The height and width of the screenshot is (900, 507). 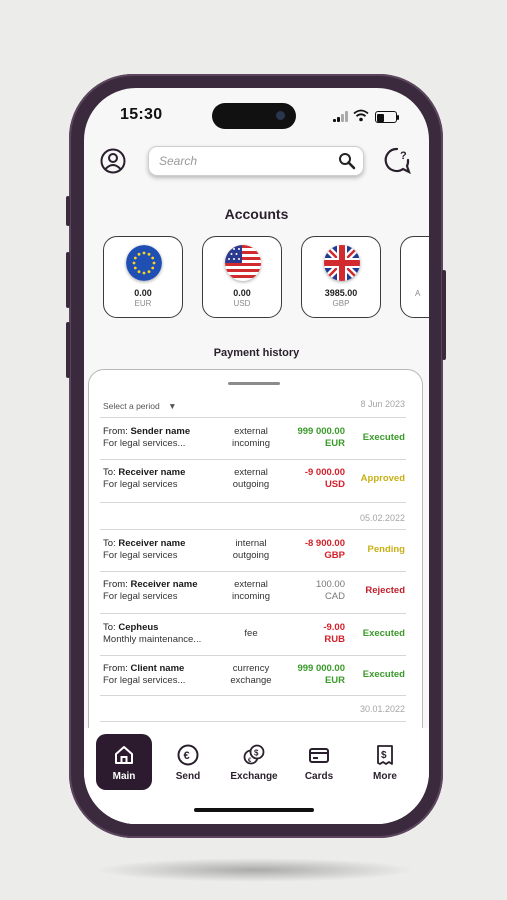 What do you see at coordinates (251, 633) in the screenshot?
I see `transfer-type: fee` at bounding box center [251, 633].